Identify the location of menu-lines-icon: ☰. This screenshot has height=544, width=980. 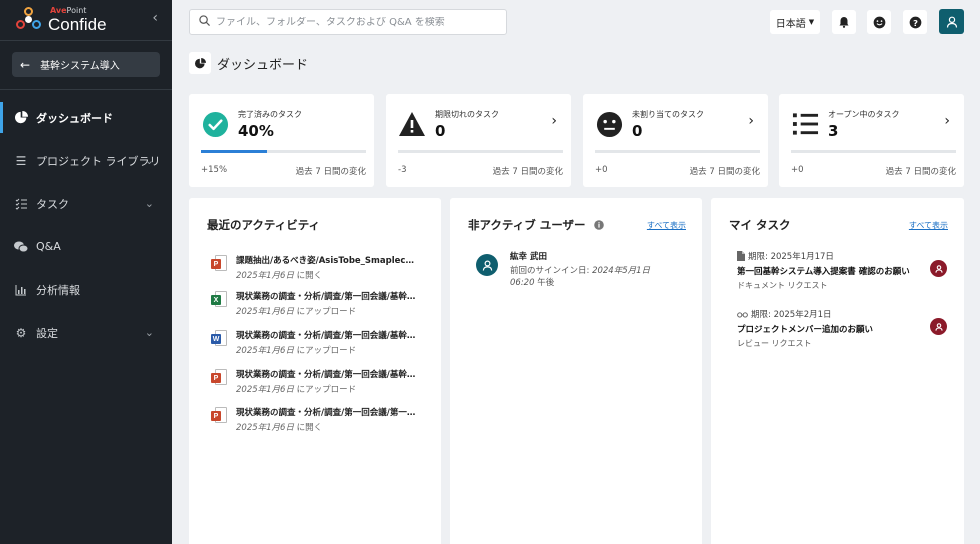
(21, 160).